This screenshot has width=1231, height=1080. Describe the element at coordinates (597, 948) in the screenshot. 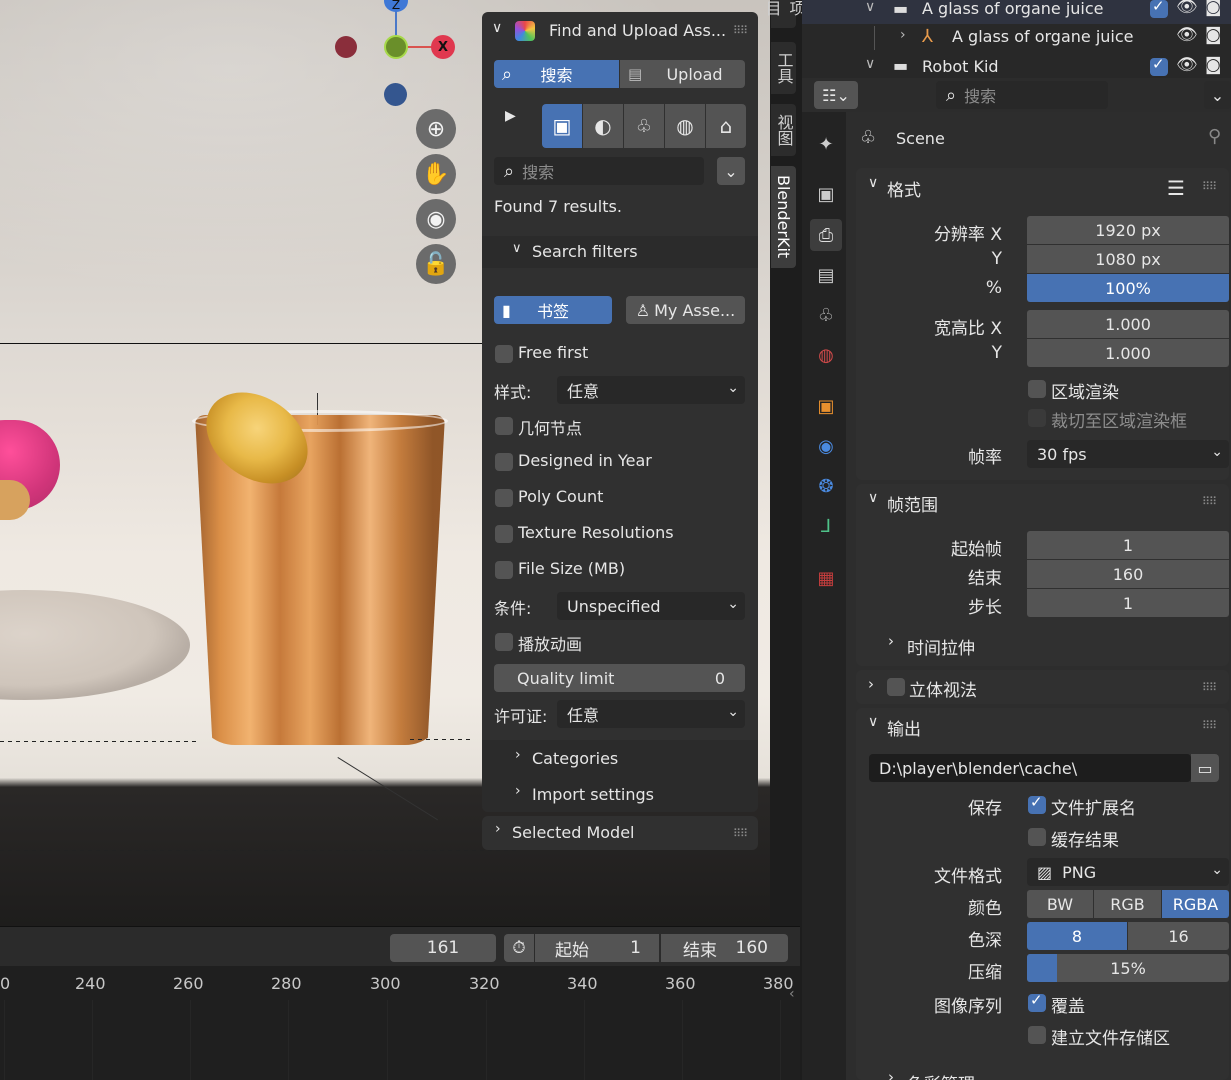

I see `start-frame-field: 起始 1` at that location.